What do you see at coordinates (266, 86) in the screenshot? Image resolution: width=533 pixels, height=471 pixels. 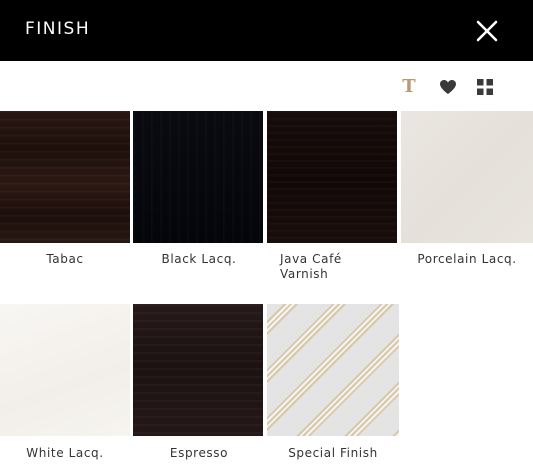 I see `view-toolbar: T` at bounding box center [266, 86].